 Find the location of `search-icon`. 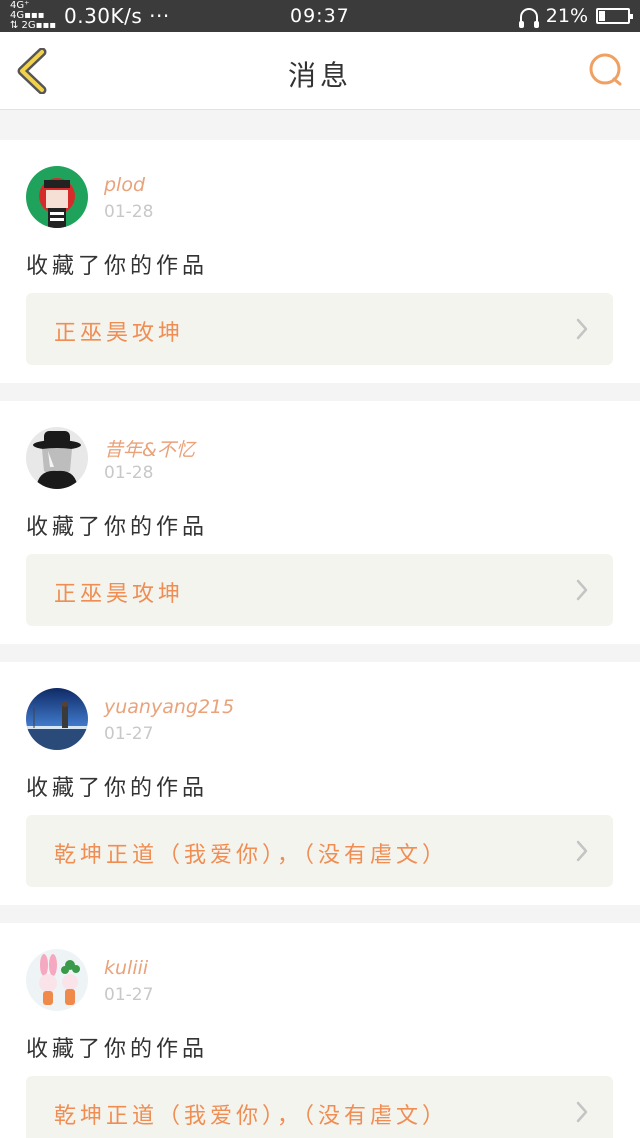

search-icon is located at coordinates (605, 69).